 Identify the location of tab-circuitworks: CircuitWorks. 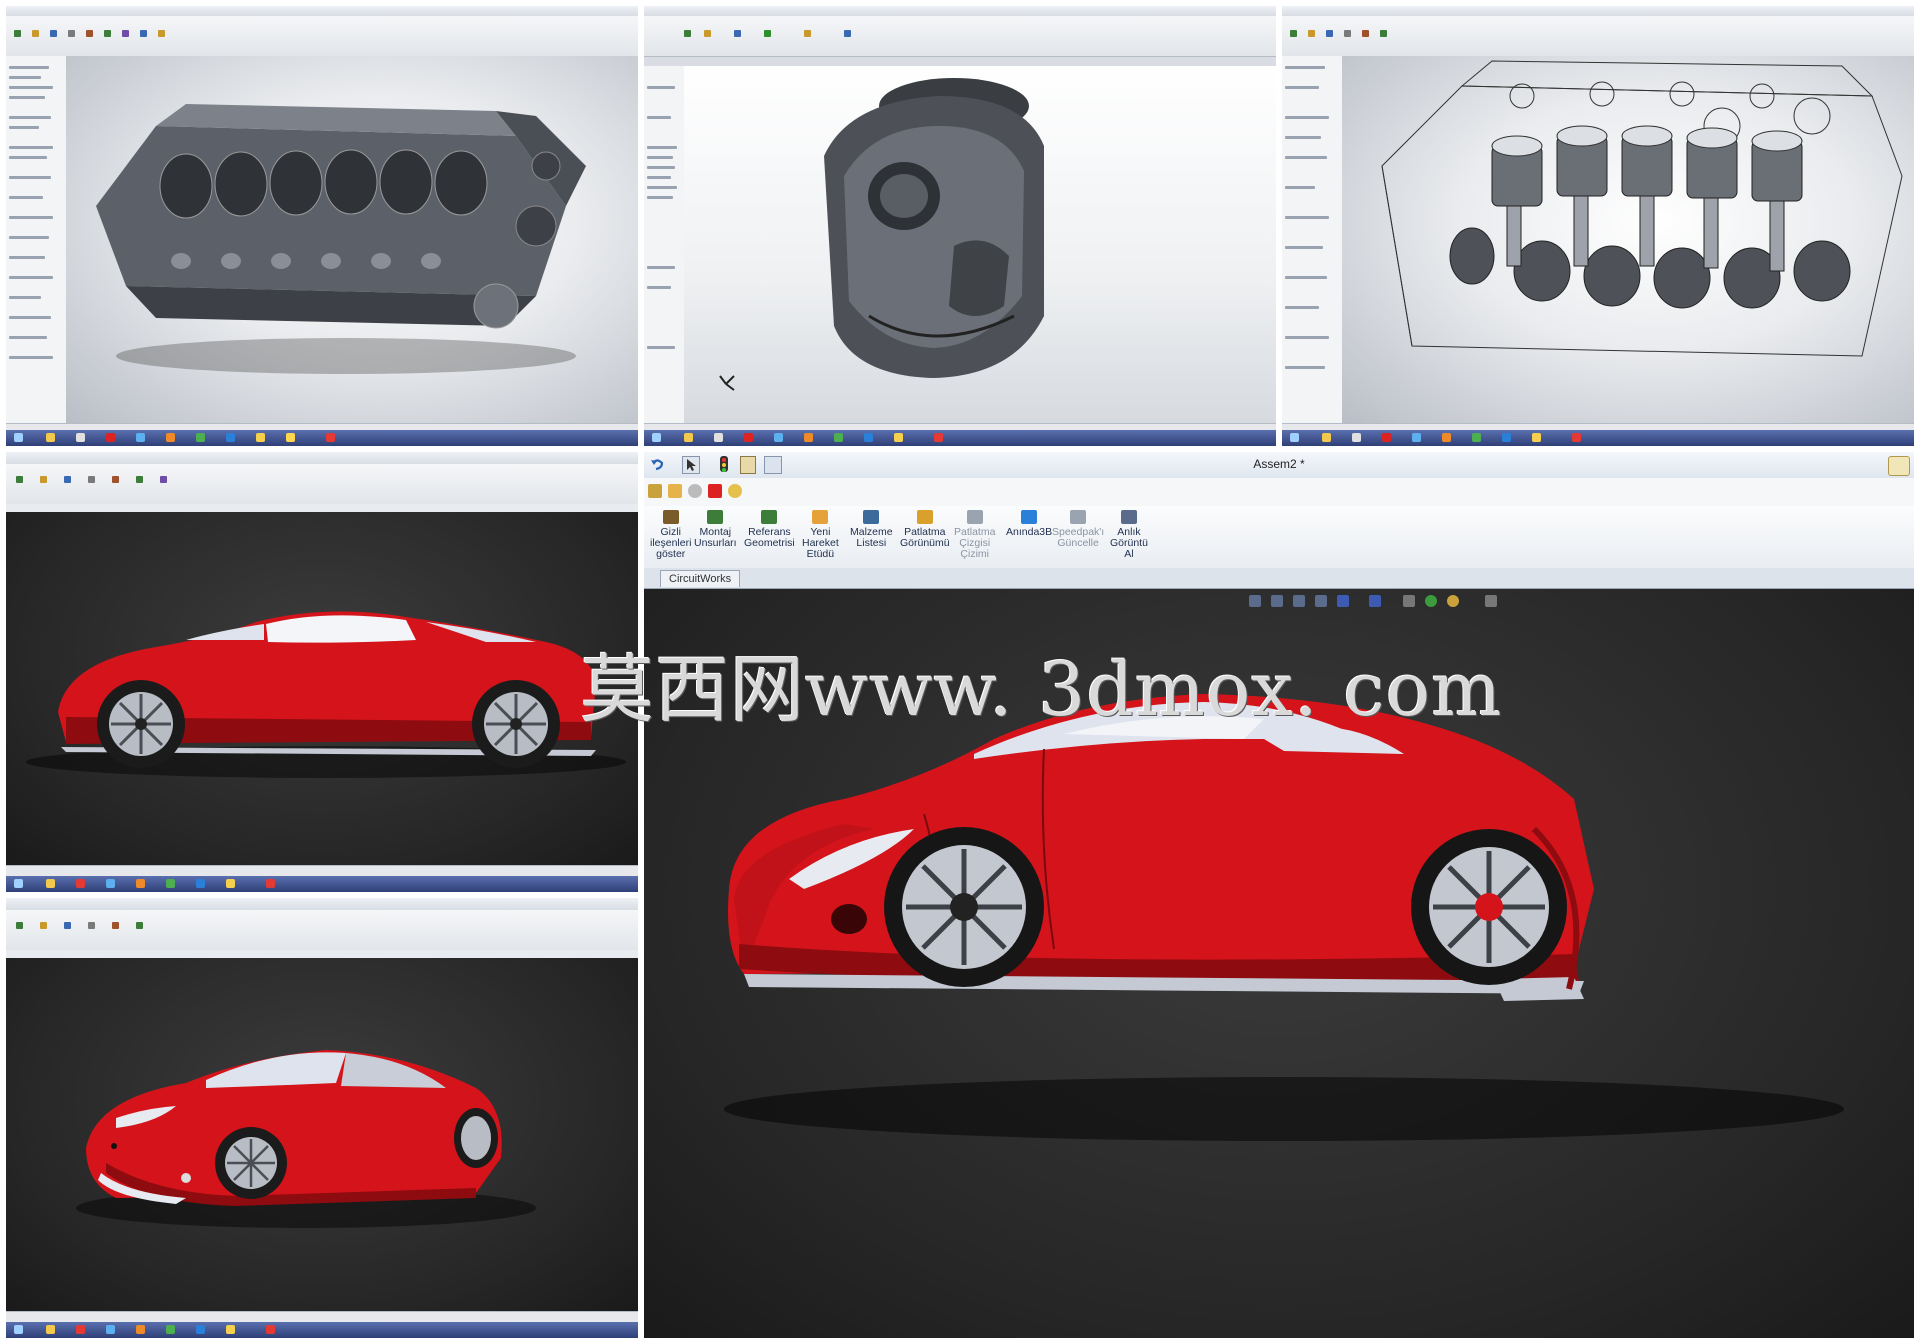
(700, 578).